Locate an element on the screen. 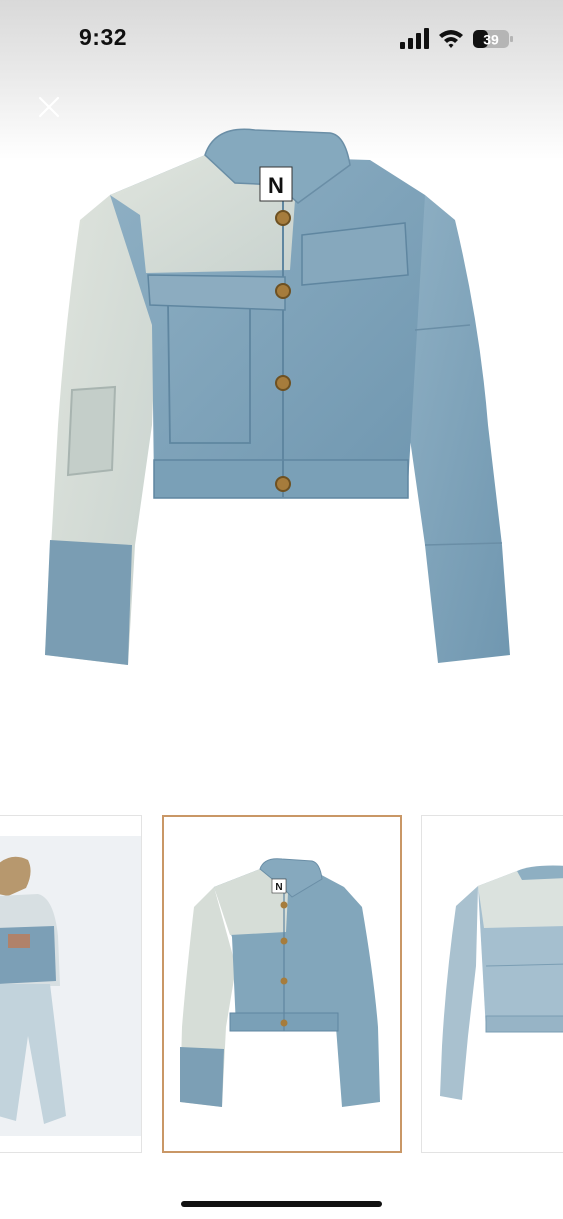 The image size is (563, 1219). thumbnail-jacket-front: N is located at coordinates (282, 984).